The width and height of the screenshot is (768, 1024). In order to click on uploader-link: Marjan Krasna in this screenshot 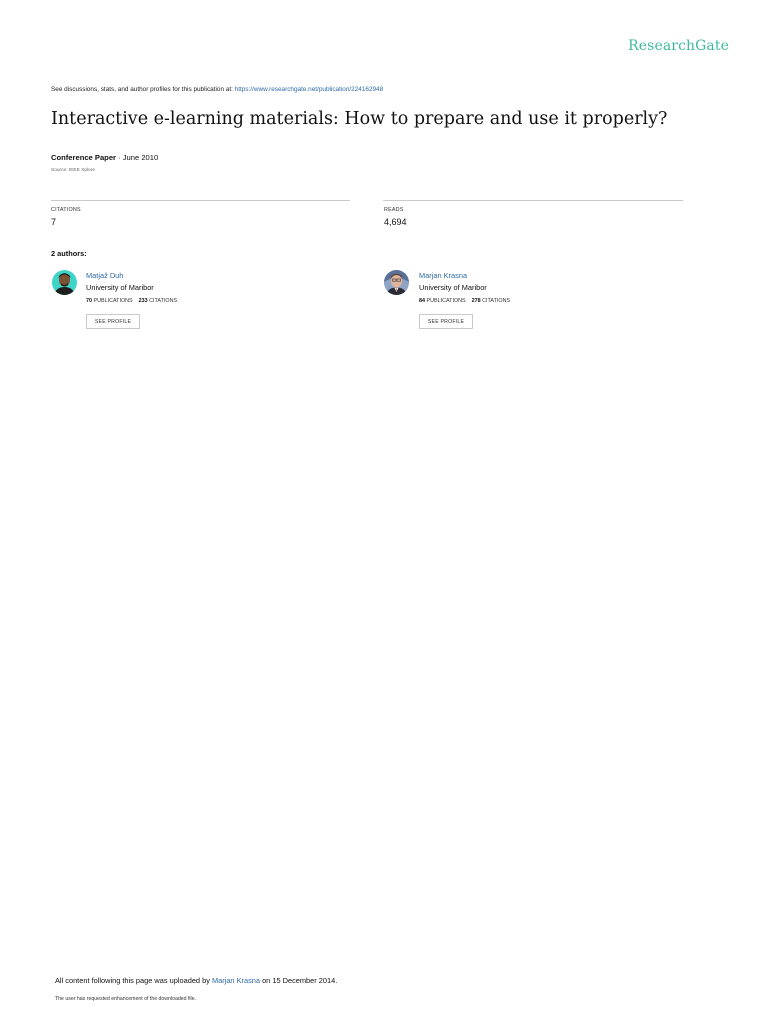, I will do `click(236, 980)`.